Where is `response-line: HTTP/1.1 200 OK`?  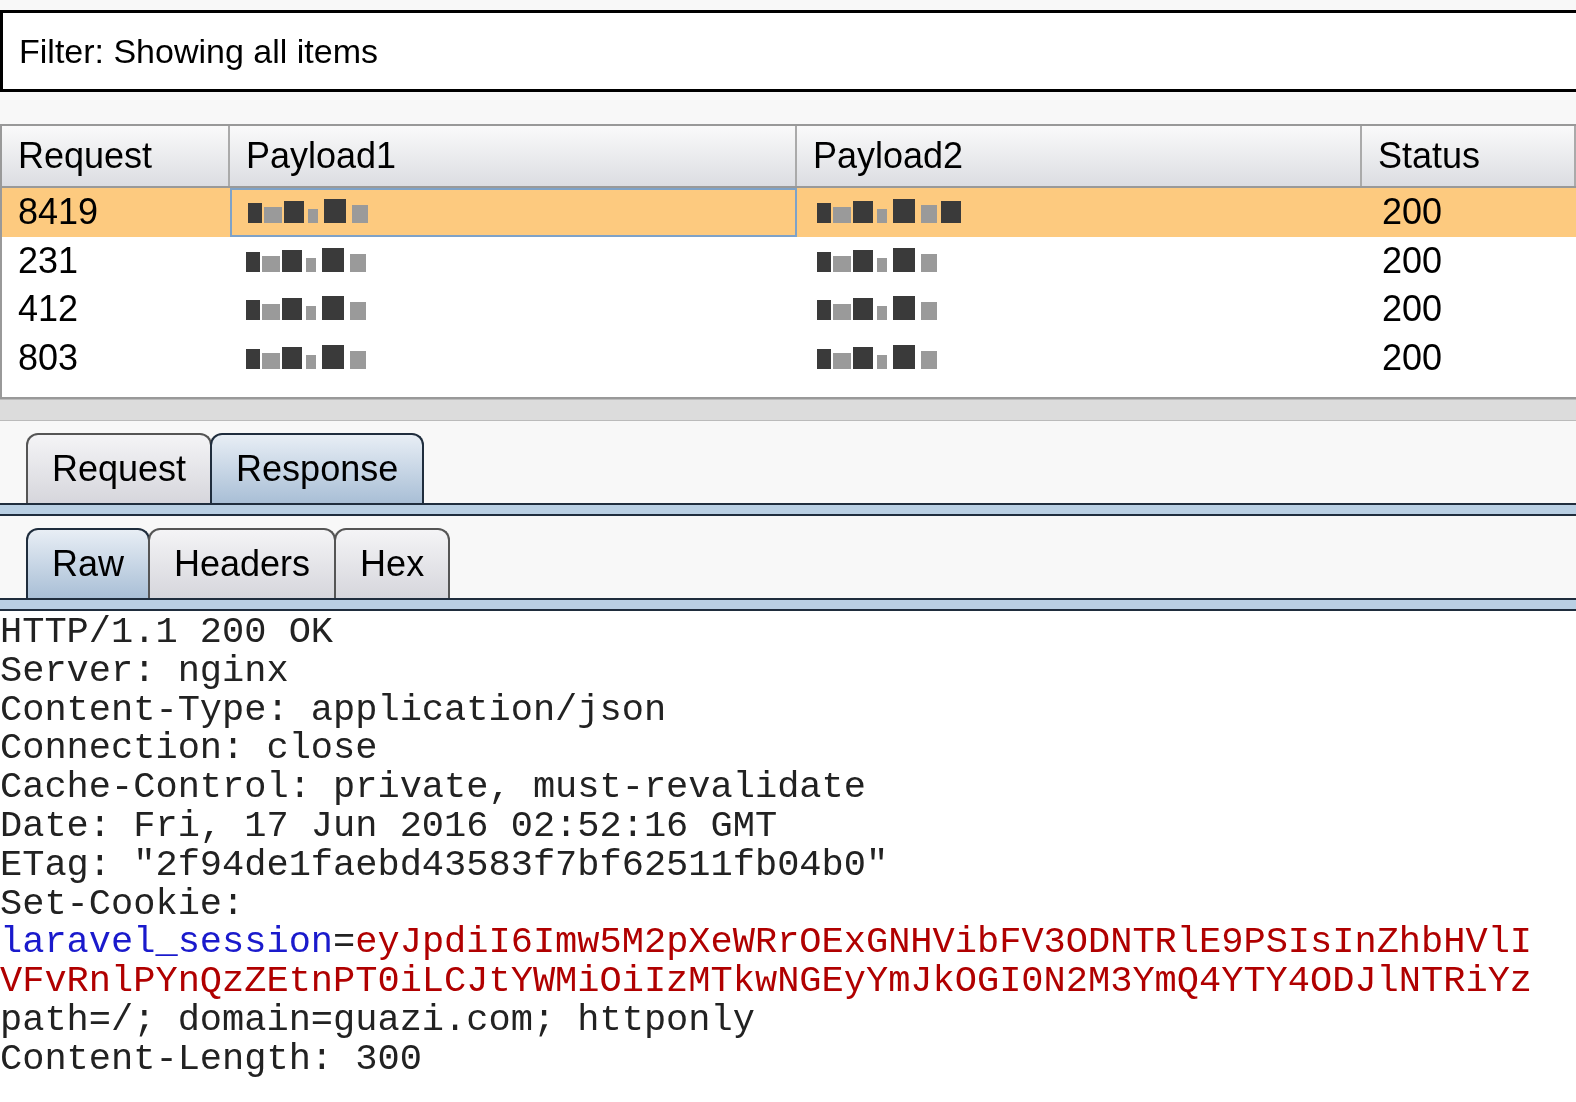
response-line: HTTP/1.1 200 OK is located at coordinates (167, 632).